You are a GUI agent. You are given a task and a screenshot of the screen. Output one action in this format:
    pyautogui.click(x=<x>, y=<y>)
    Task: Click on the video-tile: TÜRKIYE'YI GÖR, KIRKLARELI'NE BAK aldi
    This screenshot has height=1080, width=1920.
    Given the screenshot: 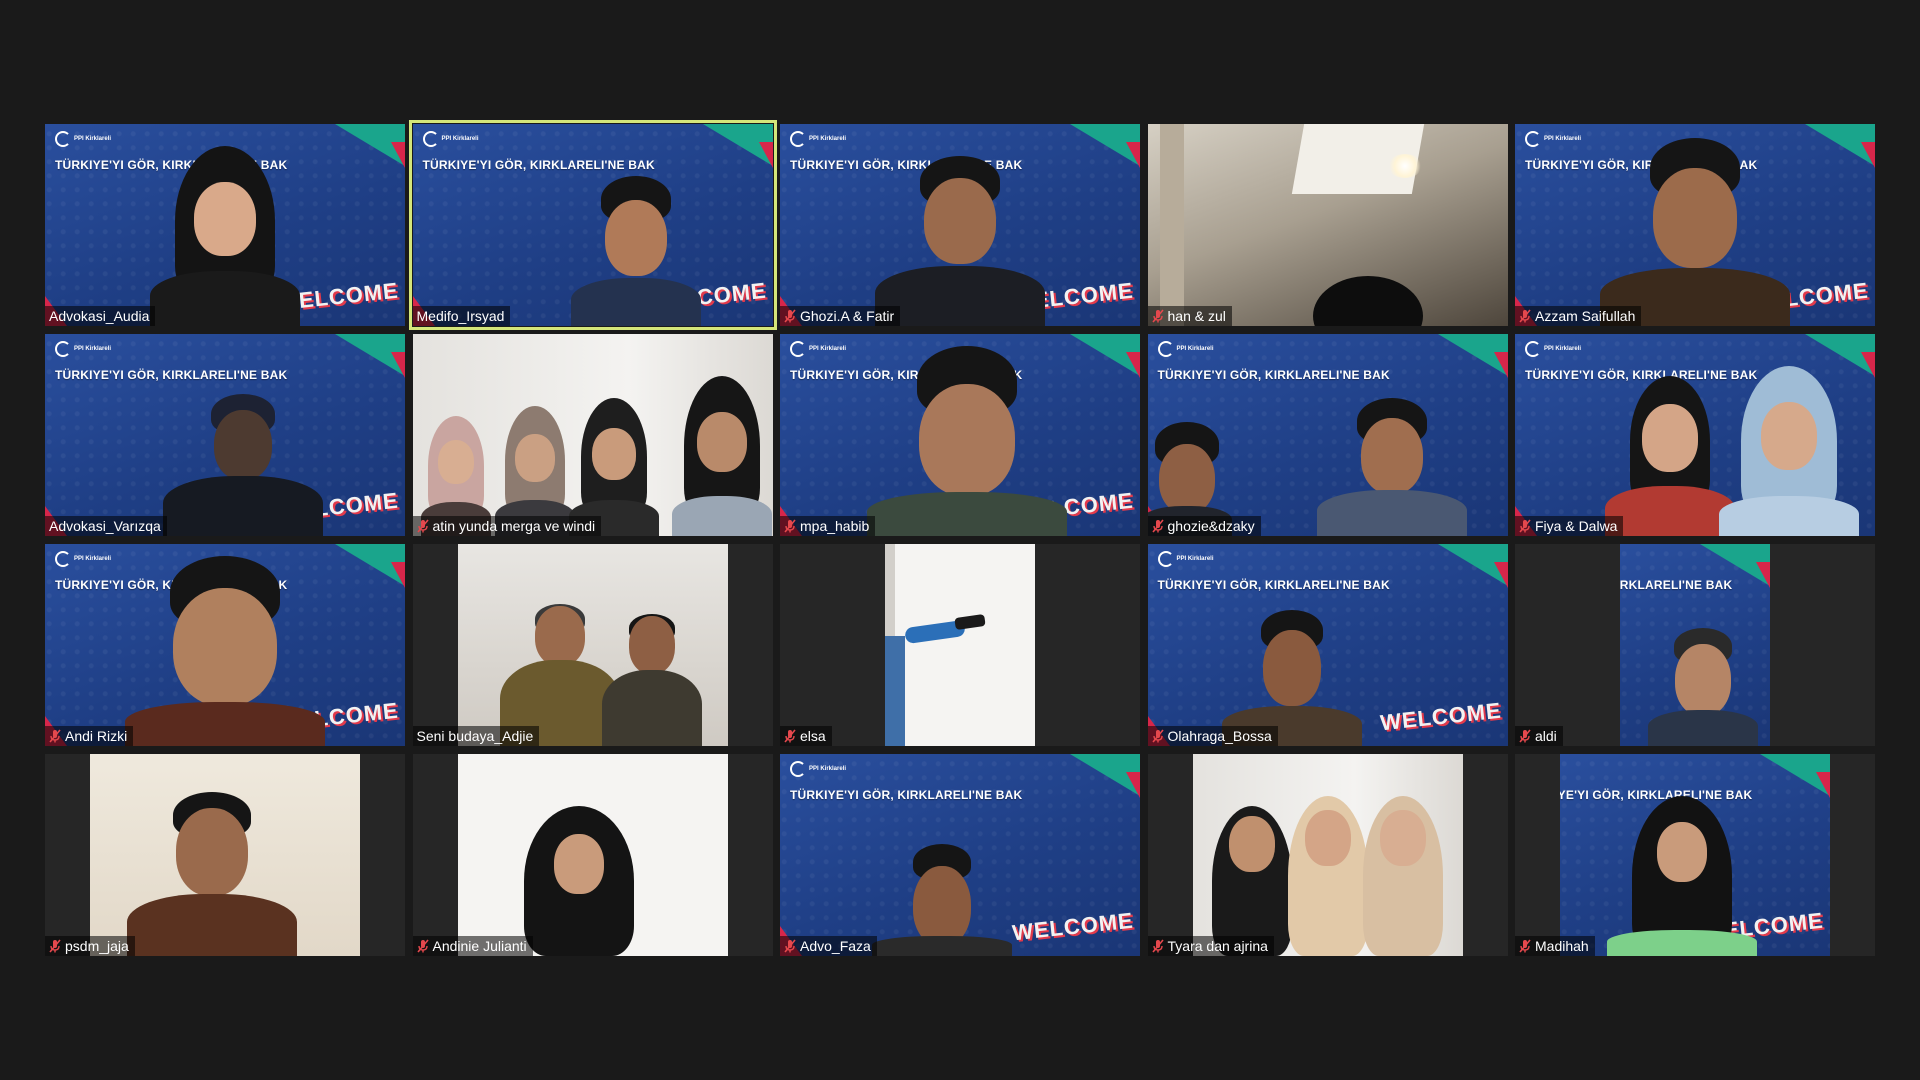 What is the action you would take?
    pyautogui.click(x=1695, y=645)
    